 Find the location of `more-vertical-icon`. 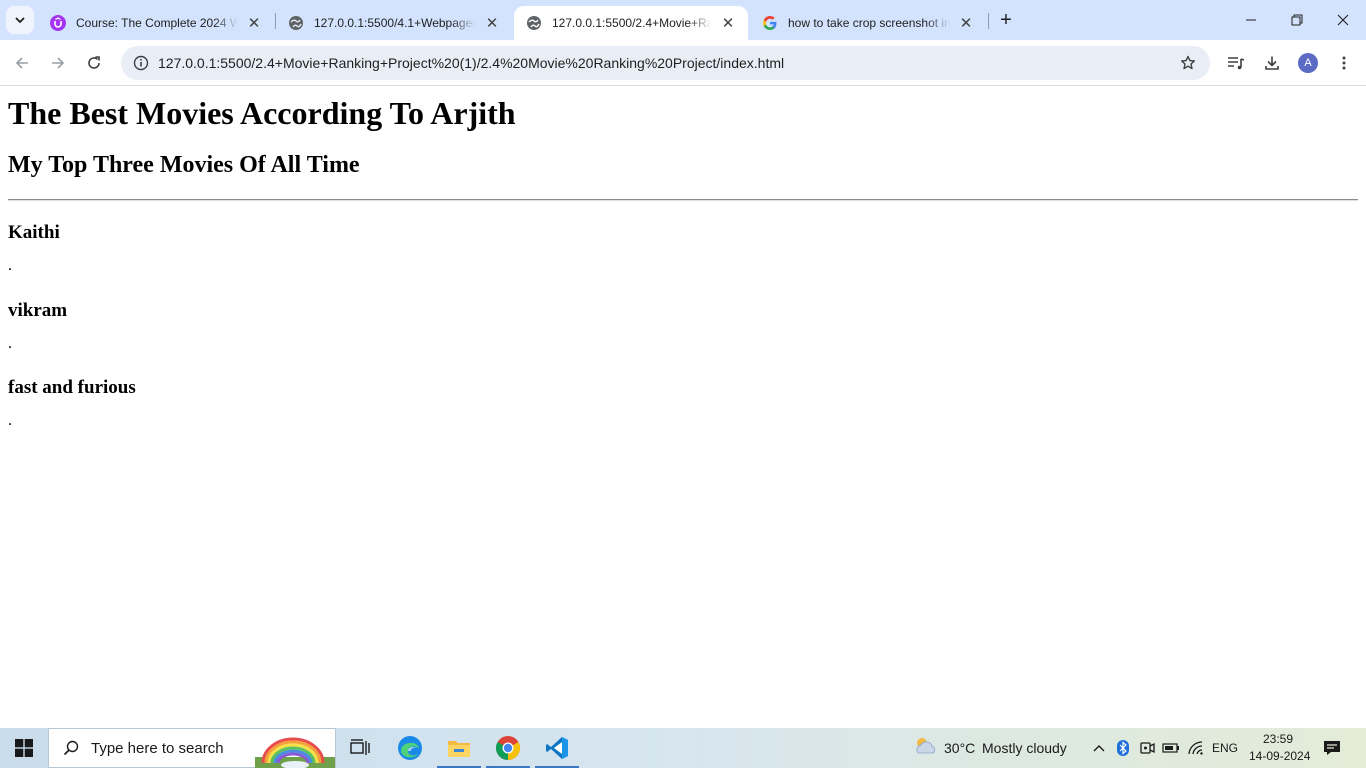

more-vertical-icon is located at coordinates (1344, 63).